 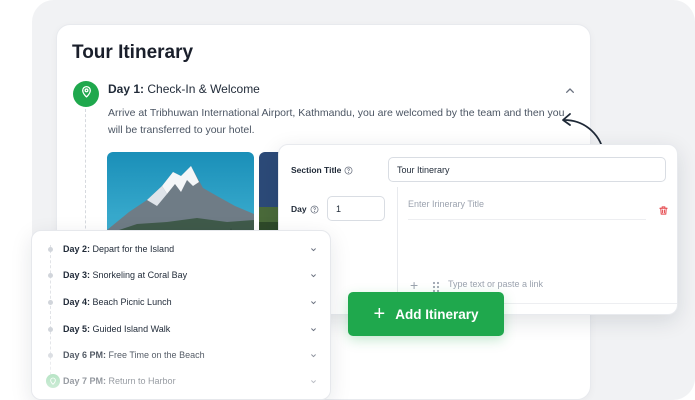 I want to click on page-title: Tour Itinerary, so click(x=133, y=52).